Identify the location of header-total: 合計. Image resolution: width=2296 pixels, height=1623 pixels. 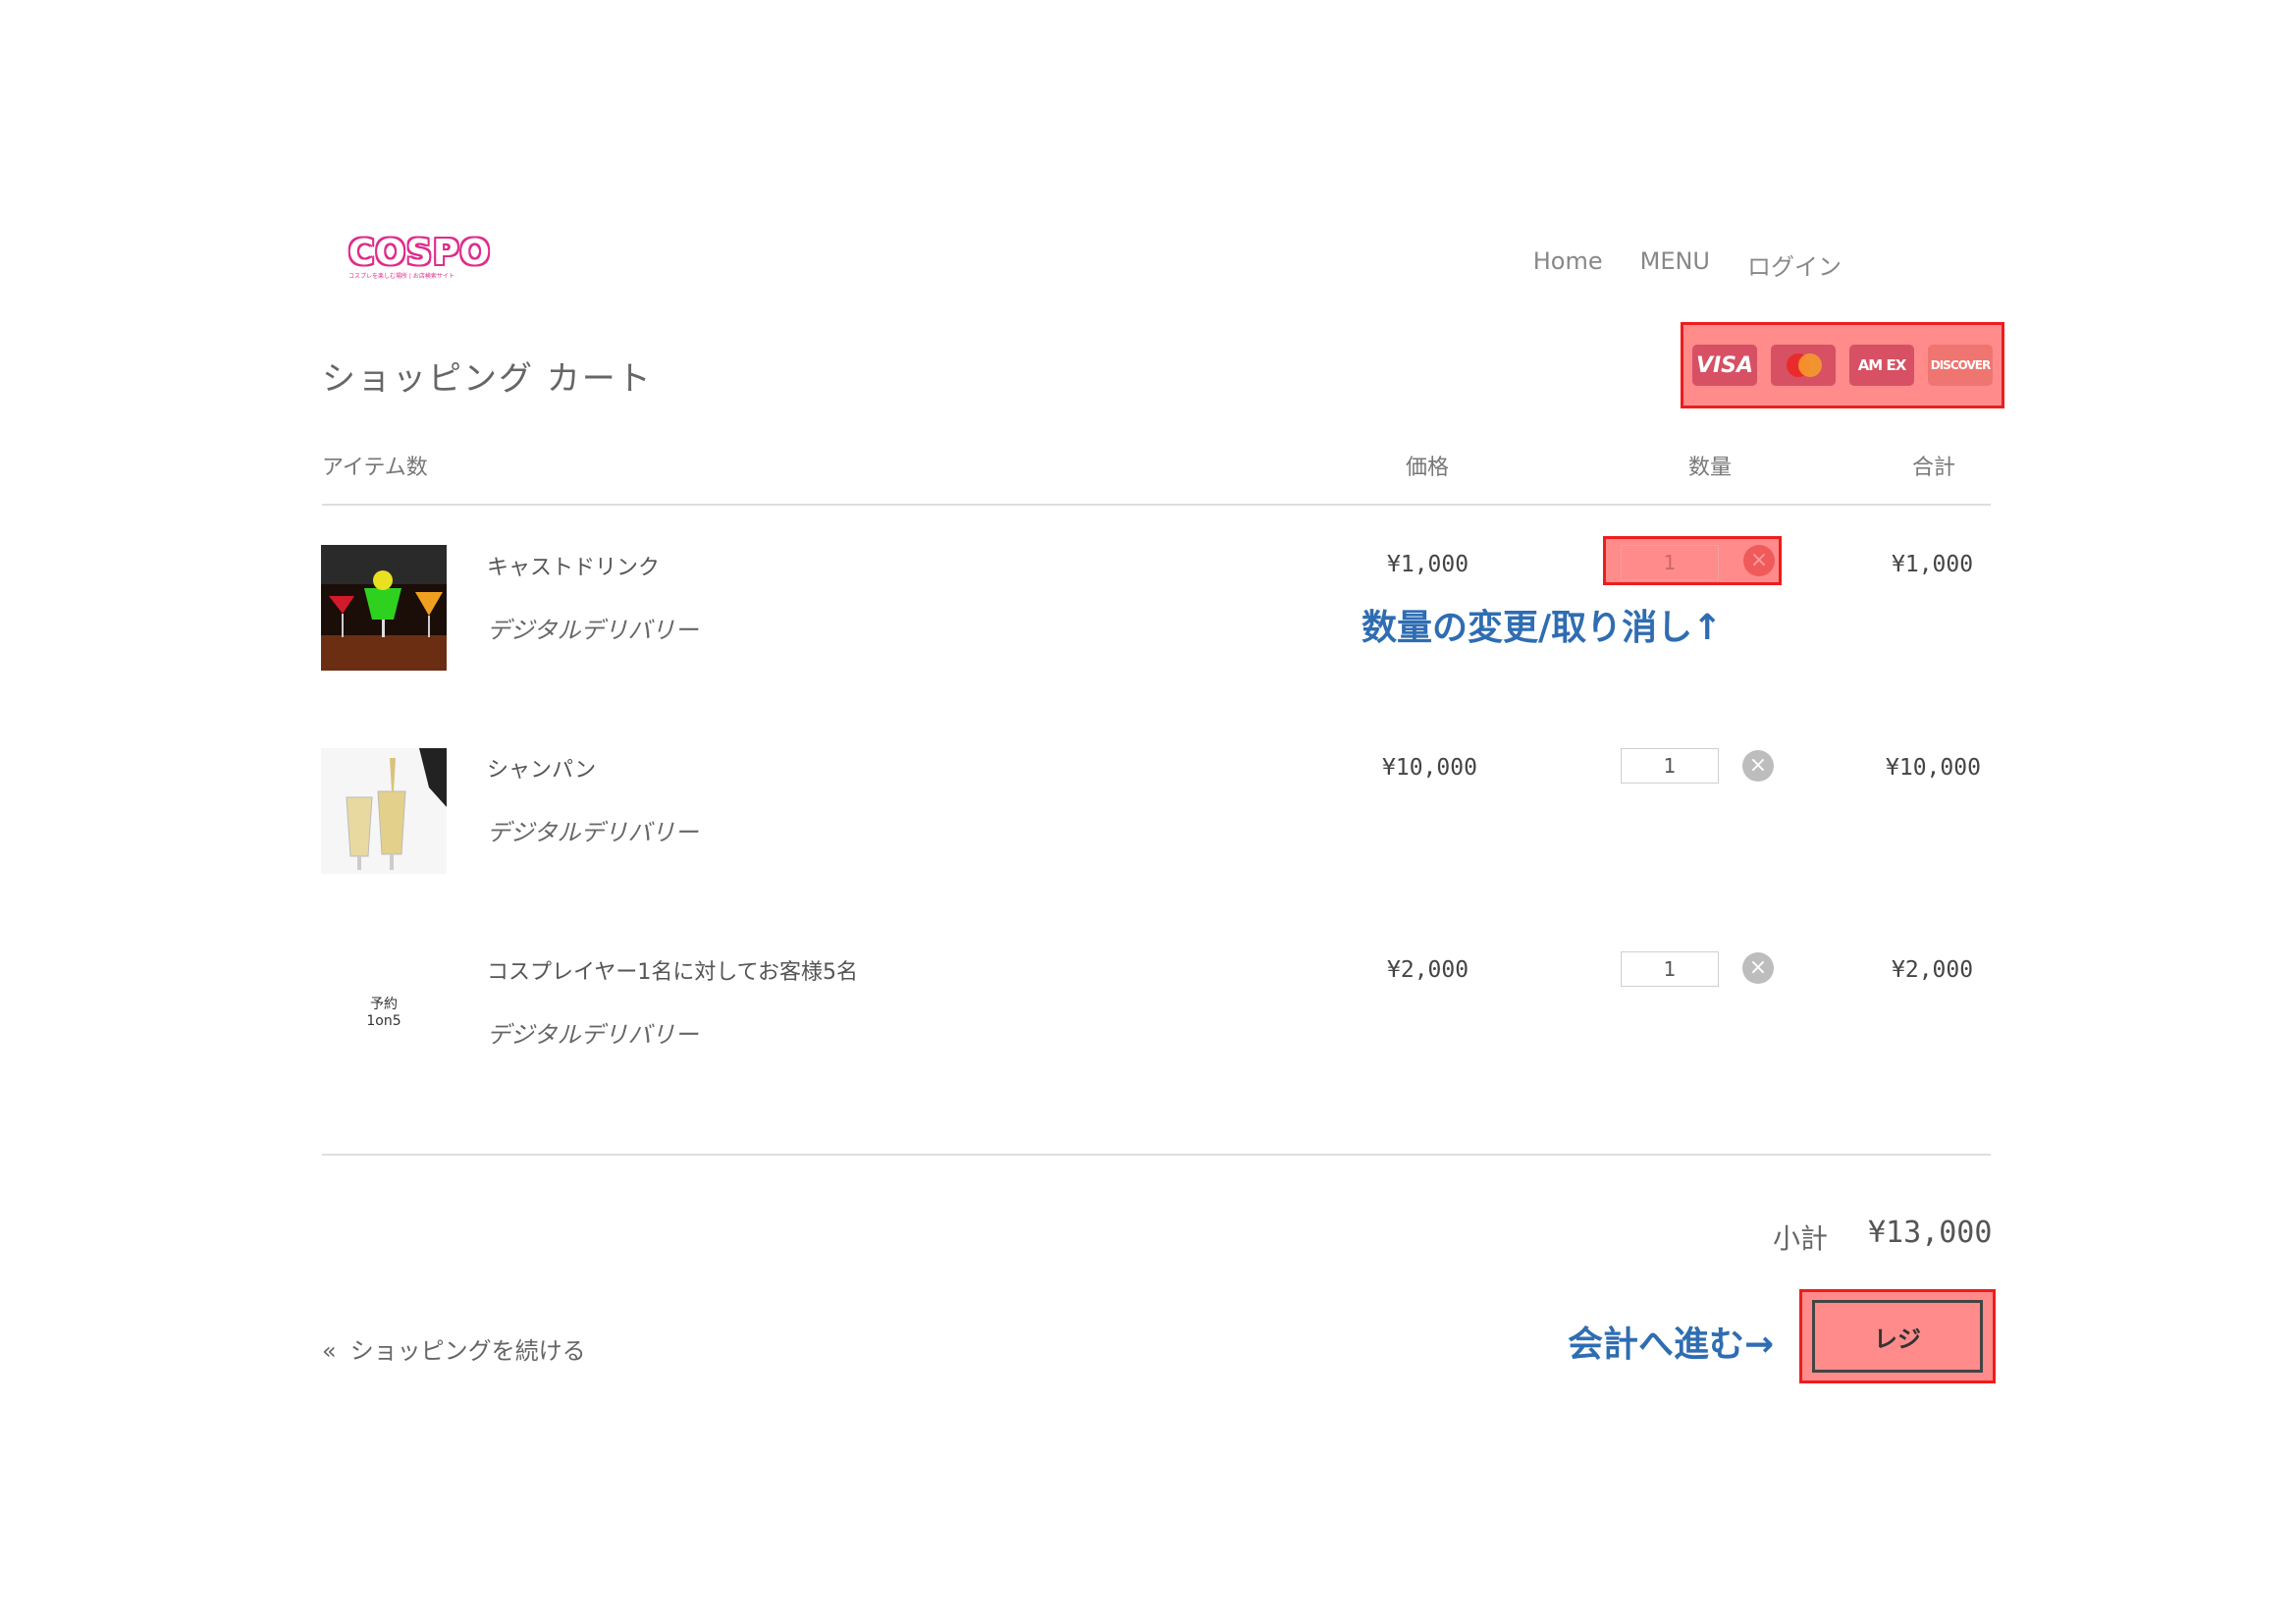
(1934, 468).